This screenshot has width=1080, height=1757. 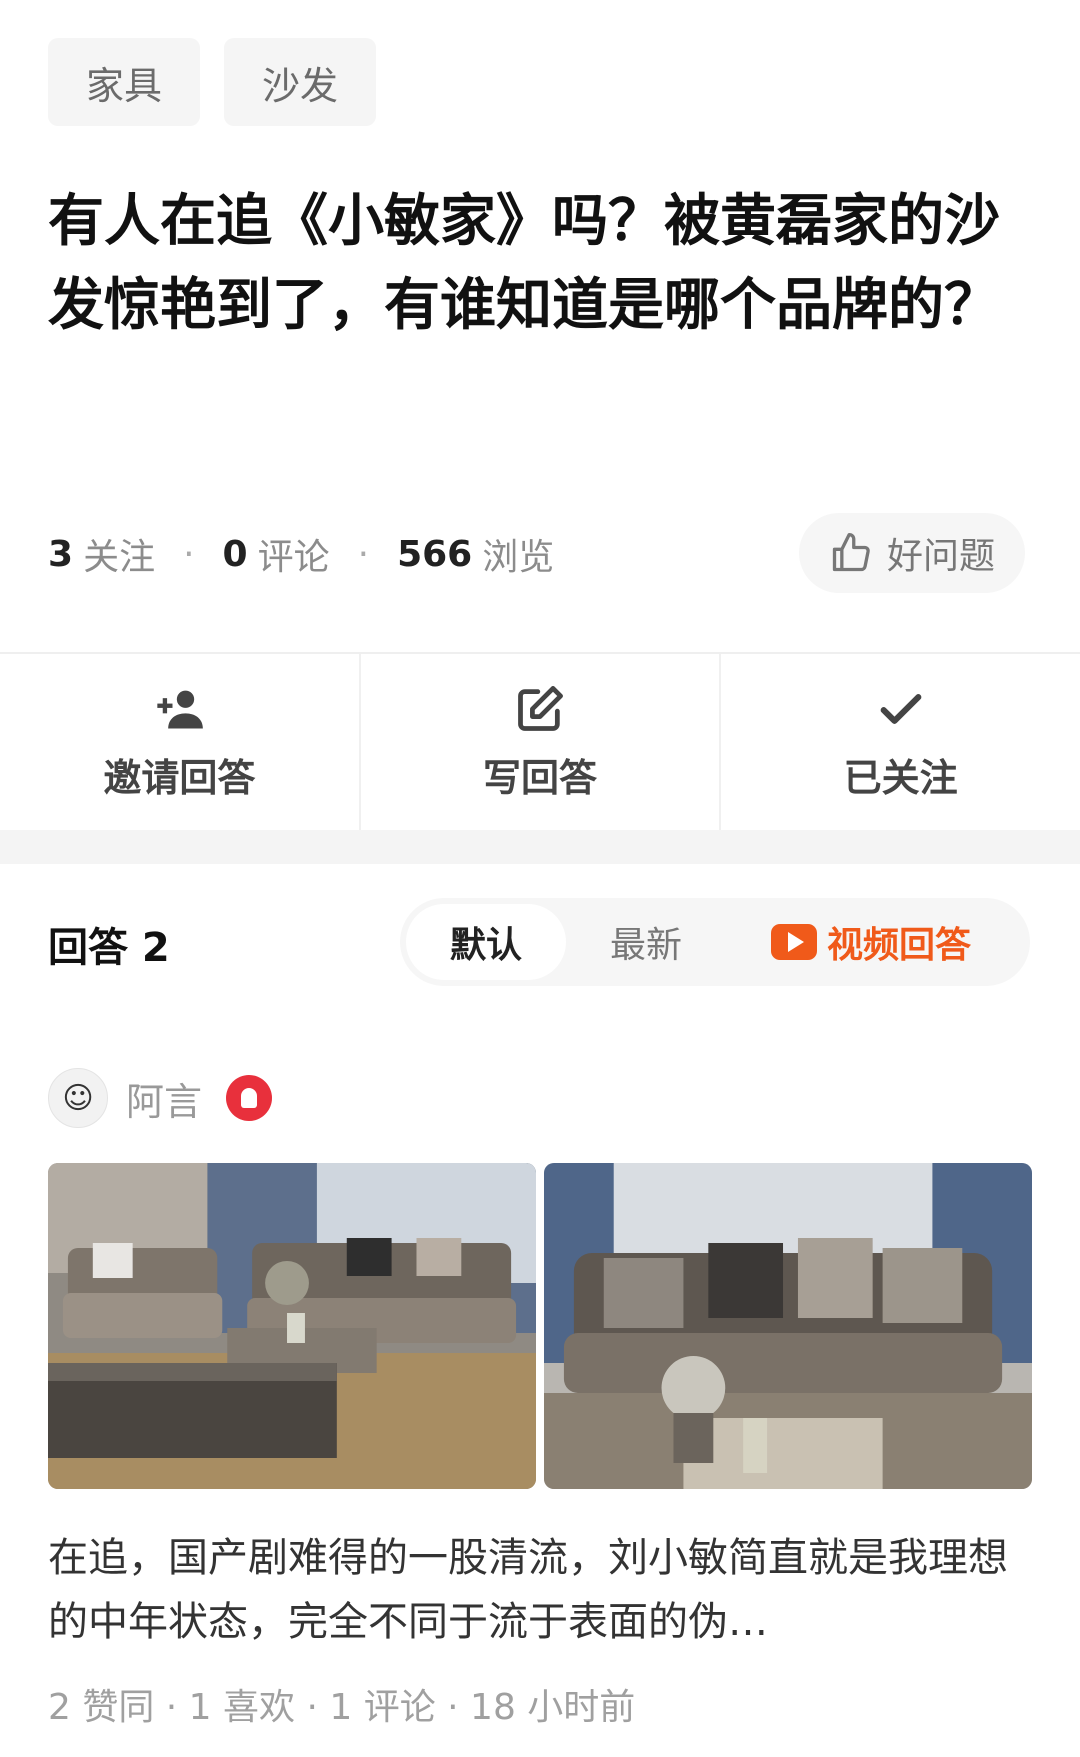 What do you see at coordinates (900, 742) in the screenshot?
I see `followed-button: 已关注` at bounding box center [900, 742].